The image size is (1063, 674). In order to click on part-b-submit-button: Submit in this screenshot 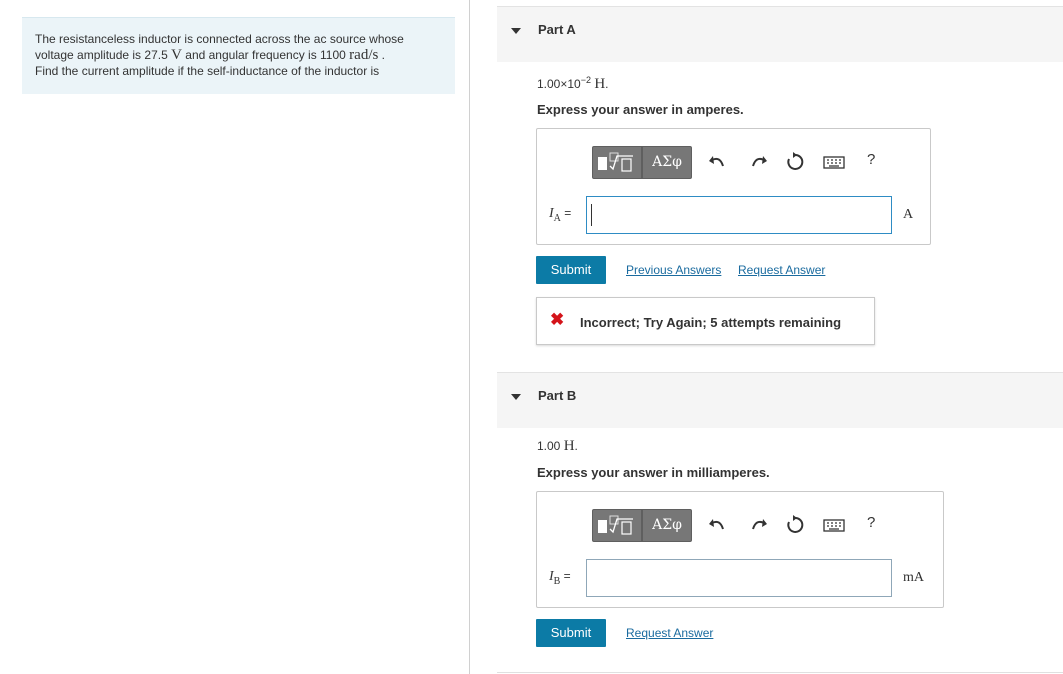, I will do `click(571, 633)`.